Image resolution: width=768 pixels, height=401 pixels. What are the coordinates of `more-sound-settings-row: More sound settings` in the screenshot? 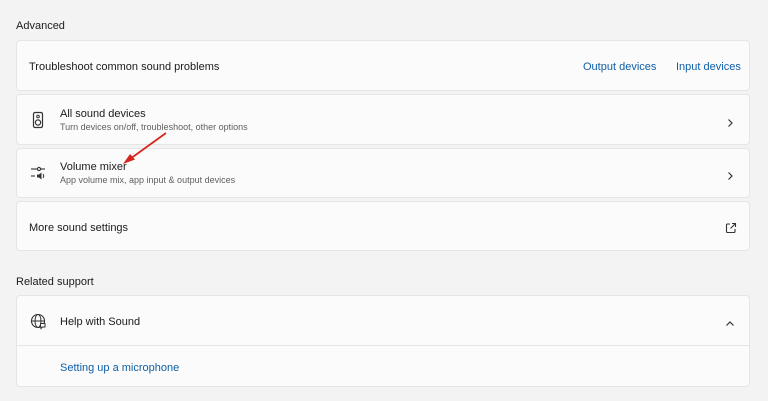 It's located at (383, 226).